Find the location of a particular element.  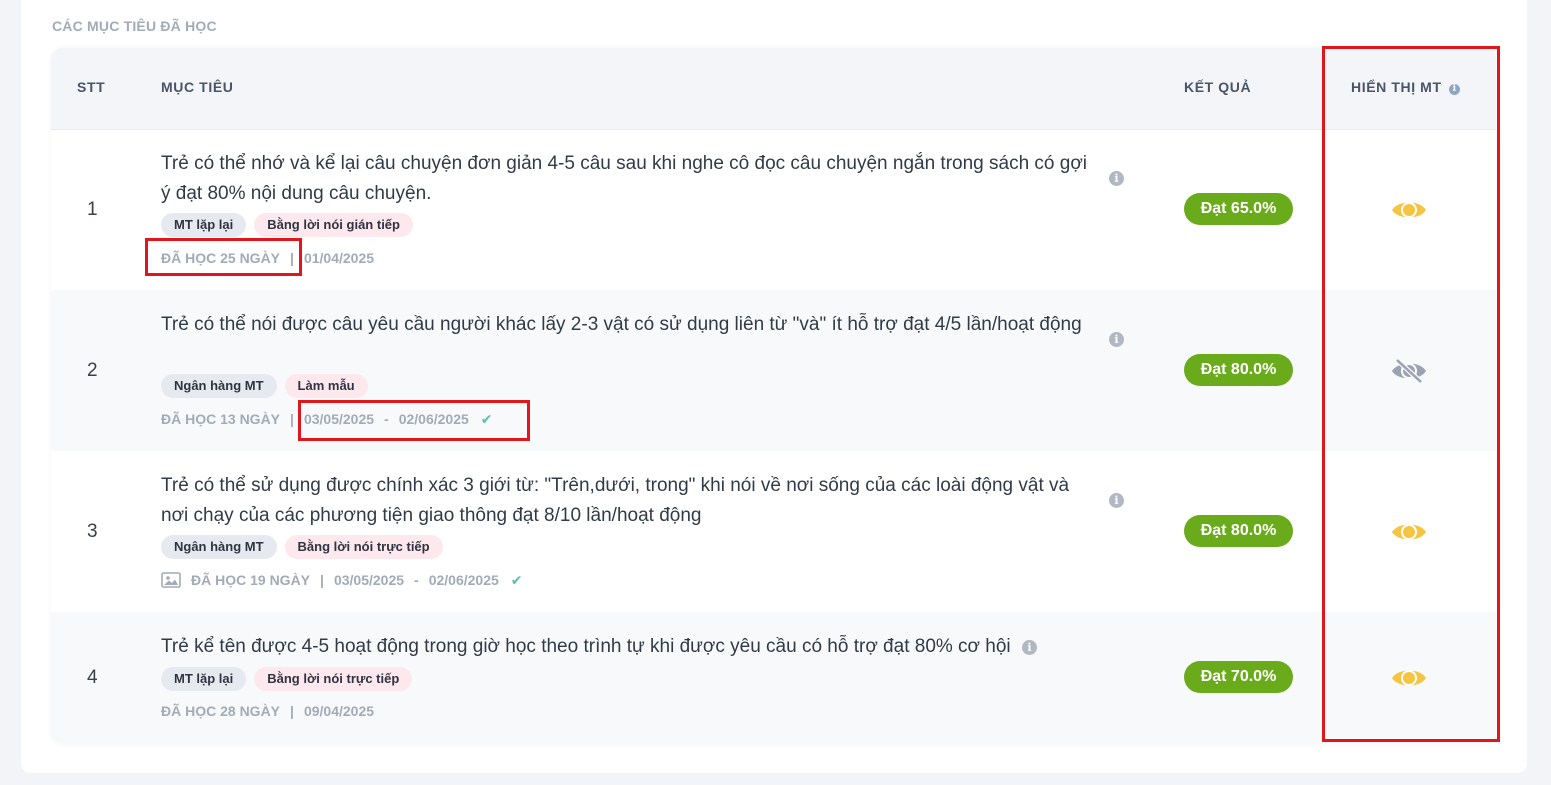

image-icon is located at coordinates (171, 580).